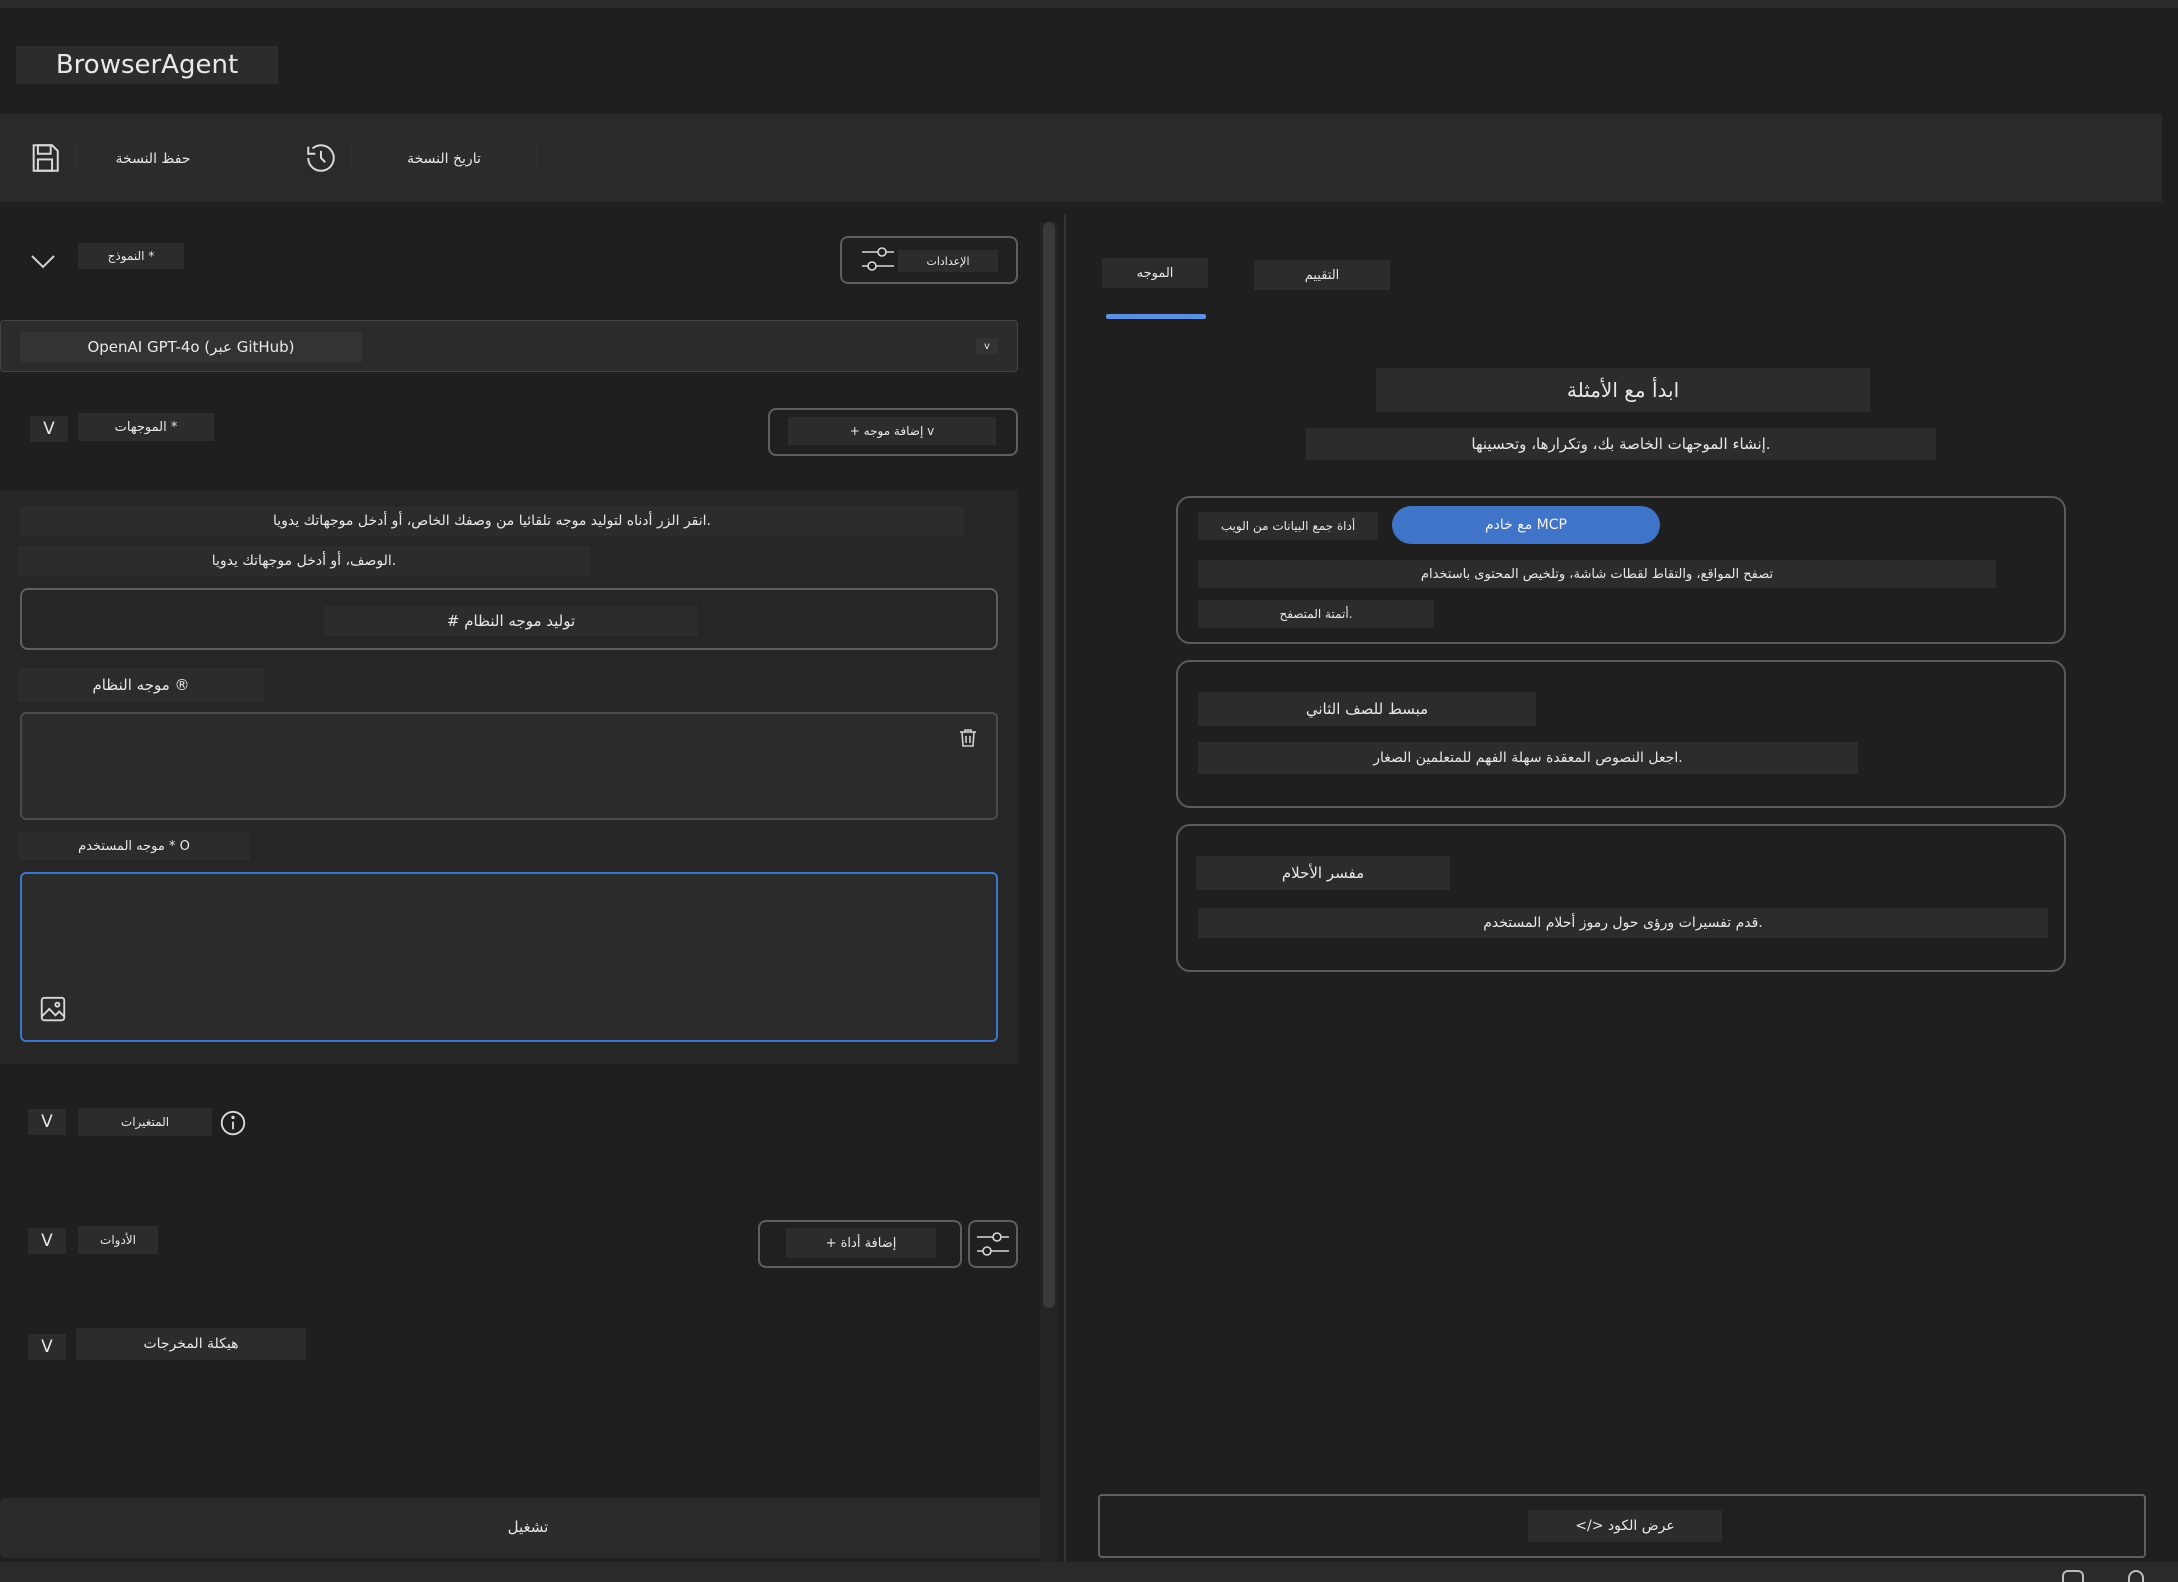 The height and width of the screenshot is (1582, 2178). I want to click on card-title: مفسر الأحلام, so click(1323, 873).